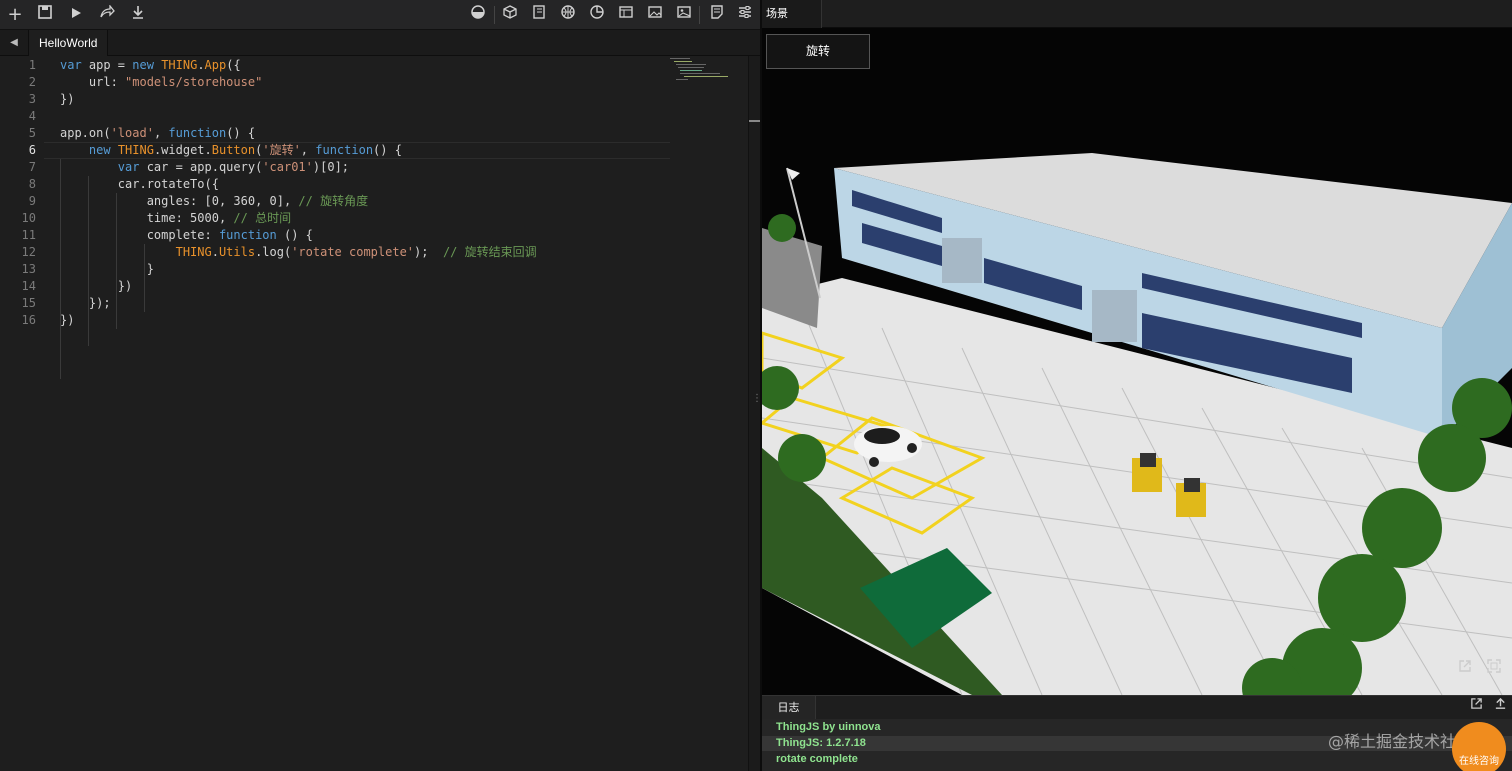 The width and height of the screenshot is (1512, 771). Describe the element at coordinates (626, 15) in the screenshot. I see `layout-icon` at that location.